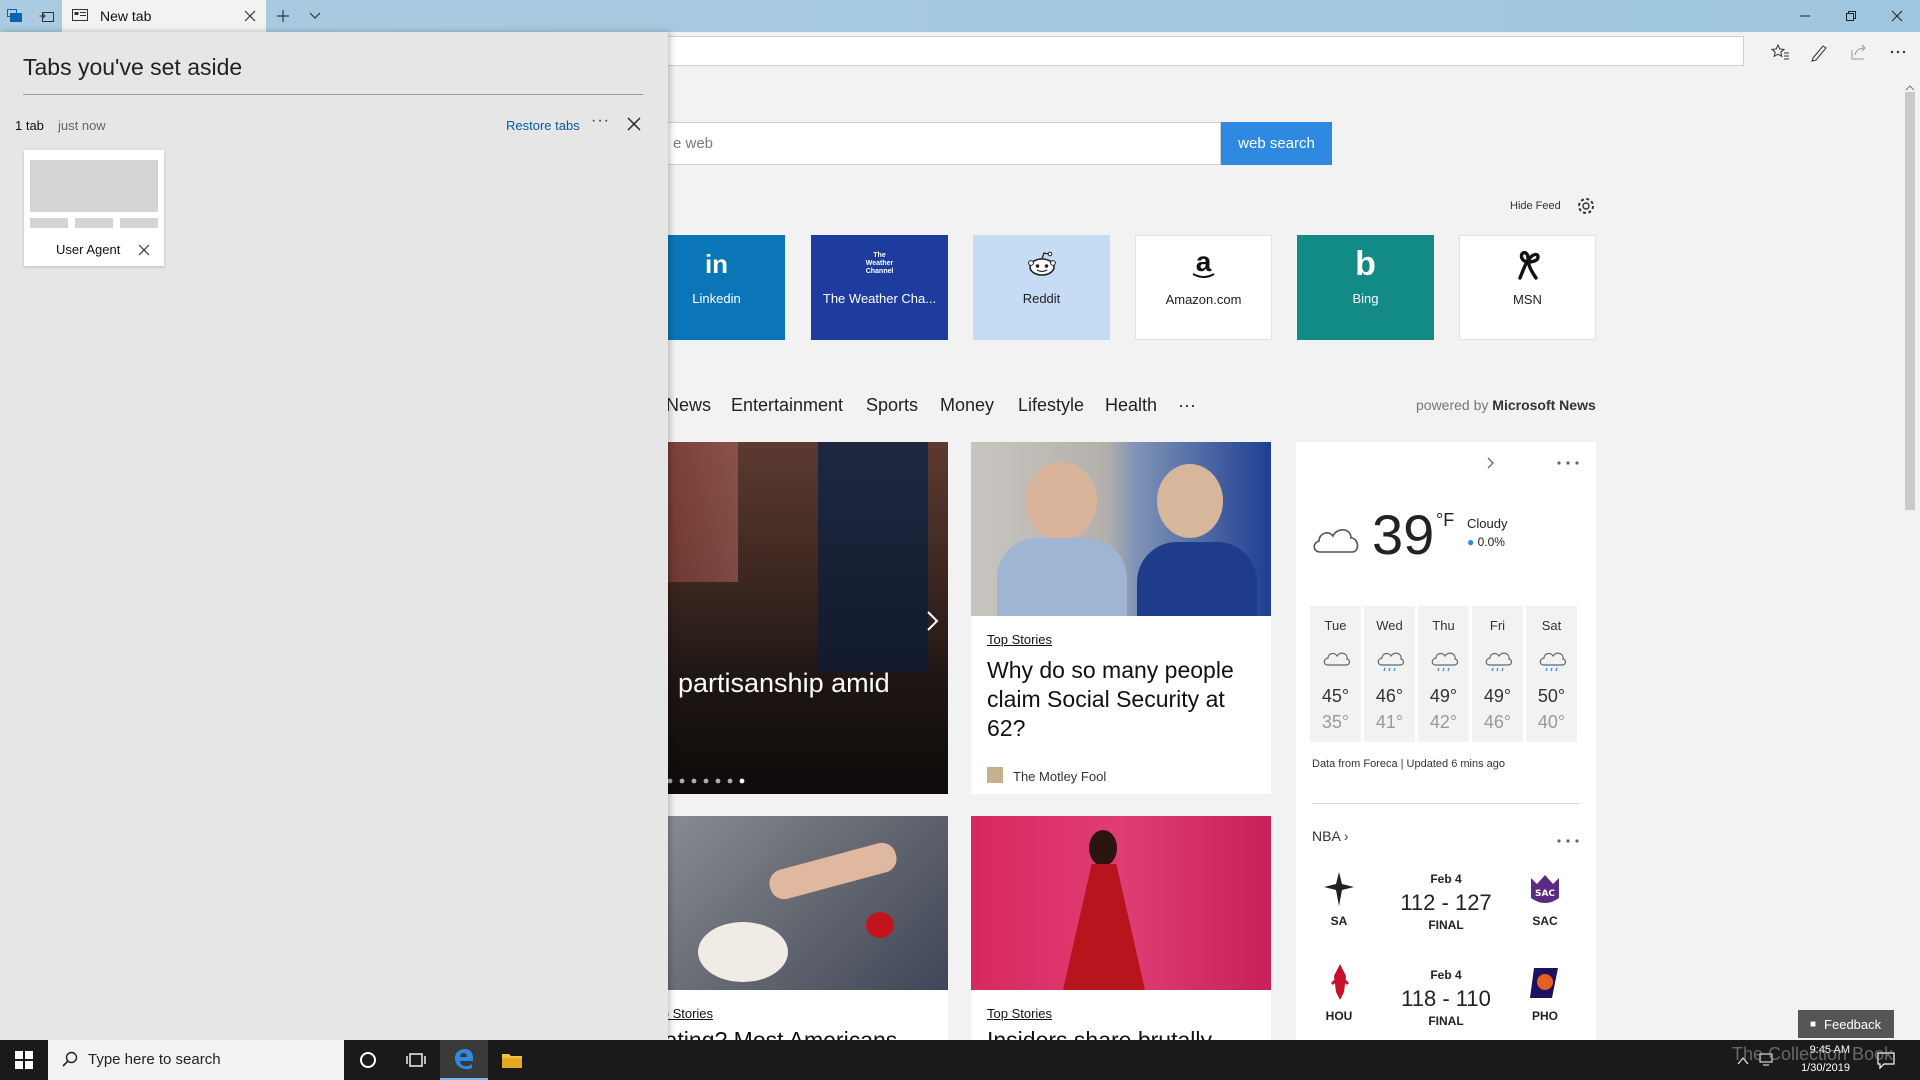 The height and width of the screenshot is (1080, 1920). What do you see at coordinates (693, 143) in the screenshot?
I see `search-placeholder: e web` at bounding box center [693, 143].